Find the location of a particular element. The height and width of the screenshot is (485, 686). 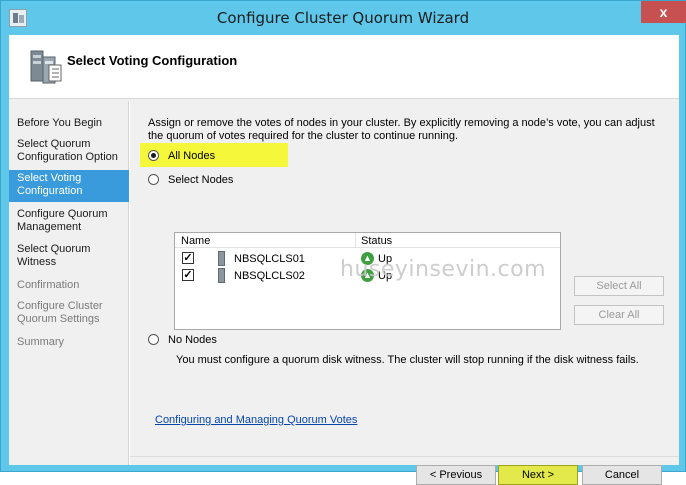

node-name: NBSQLCLS01 is located at coordinates (269, 259).